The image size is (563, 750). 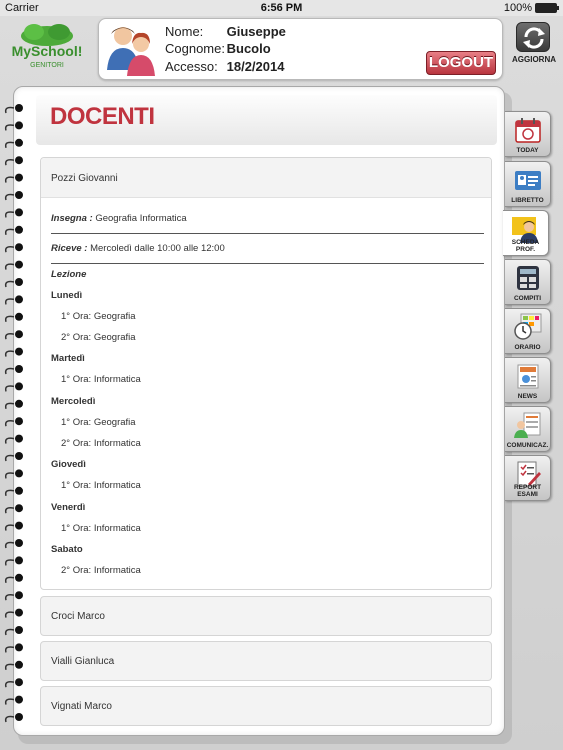 What do you see at coordinates (266, 661) in the screenshot?
I see `teacher-card: Vialli Gianluca` at bounding box center [266, 661].